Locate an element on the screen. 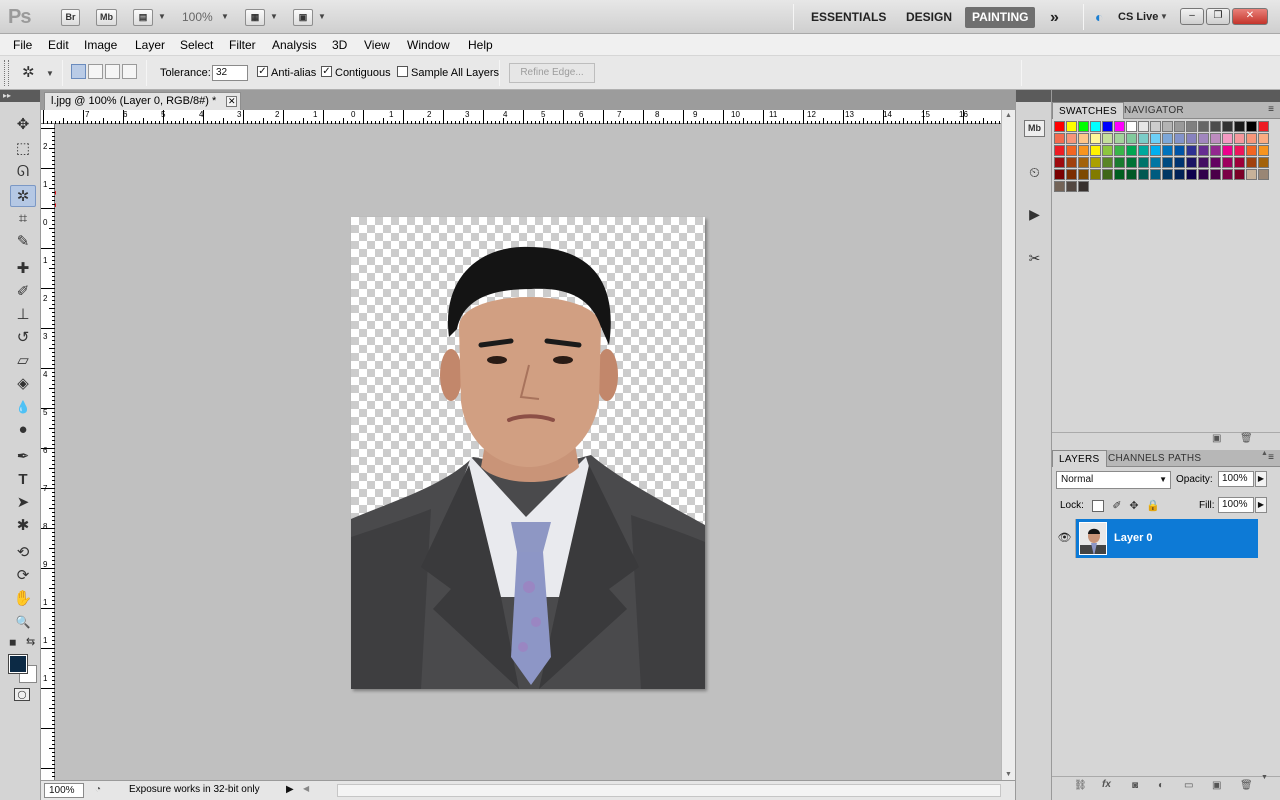  panel-scroll-up-icon: ▲ is located at coordinates (1264, 453).